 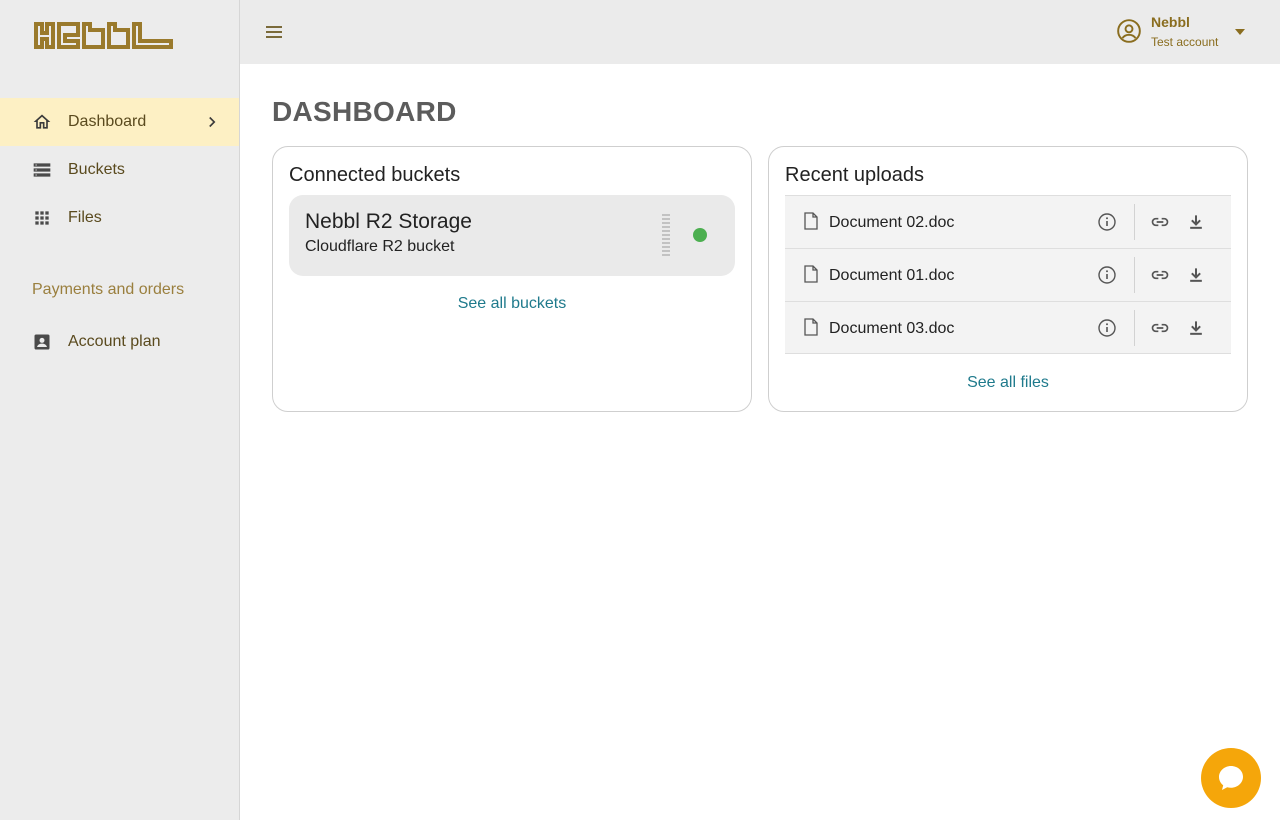 I want to click on bucket-name: Nebbl R2 Storage, so click(x=388, y=221).